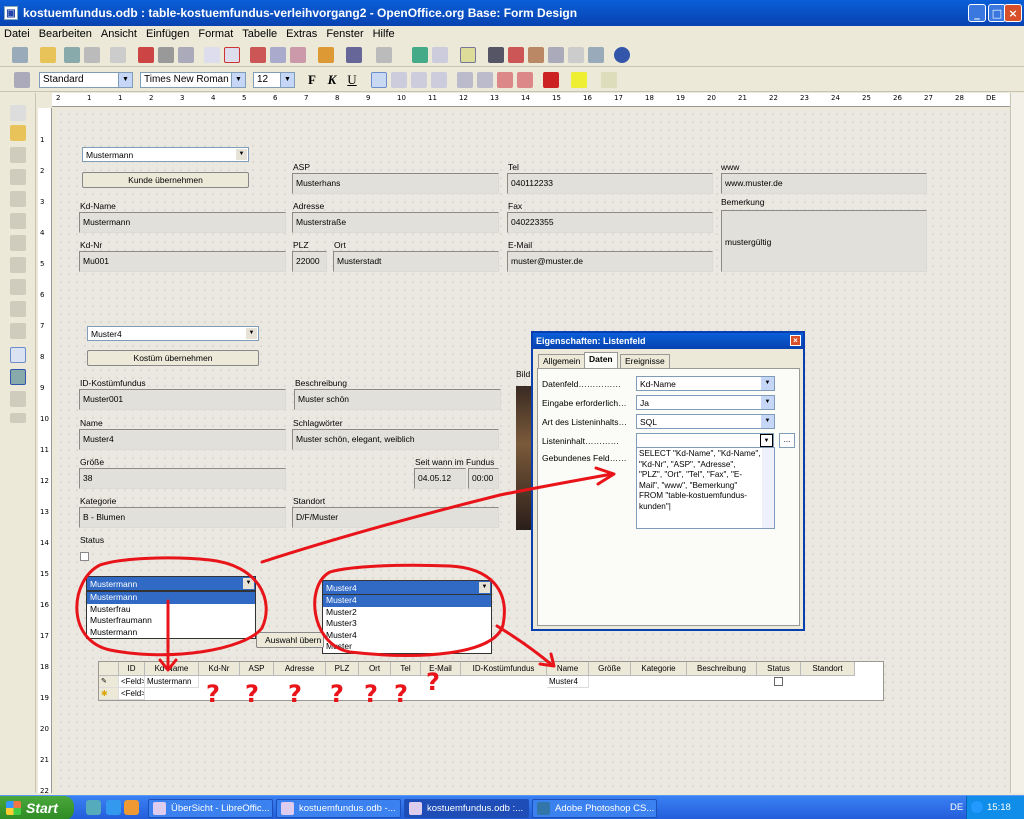 This screenshot has width=1024, height=819. I want to click on option-button-icon, so click(18, 265).